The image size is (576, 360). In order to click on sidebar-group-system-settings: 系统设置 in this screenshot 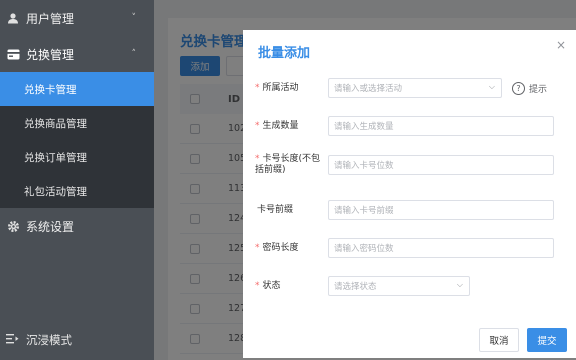, I will do `click(77, 226)`.